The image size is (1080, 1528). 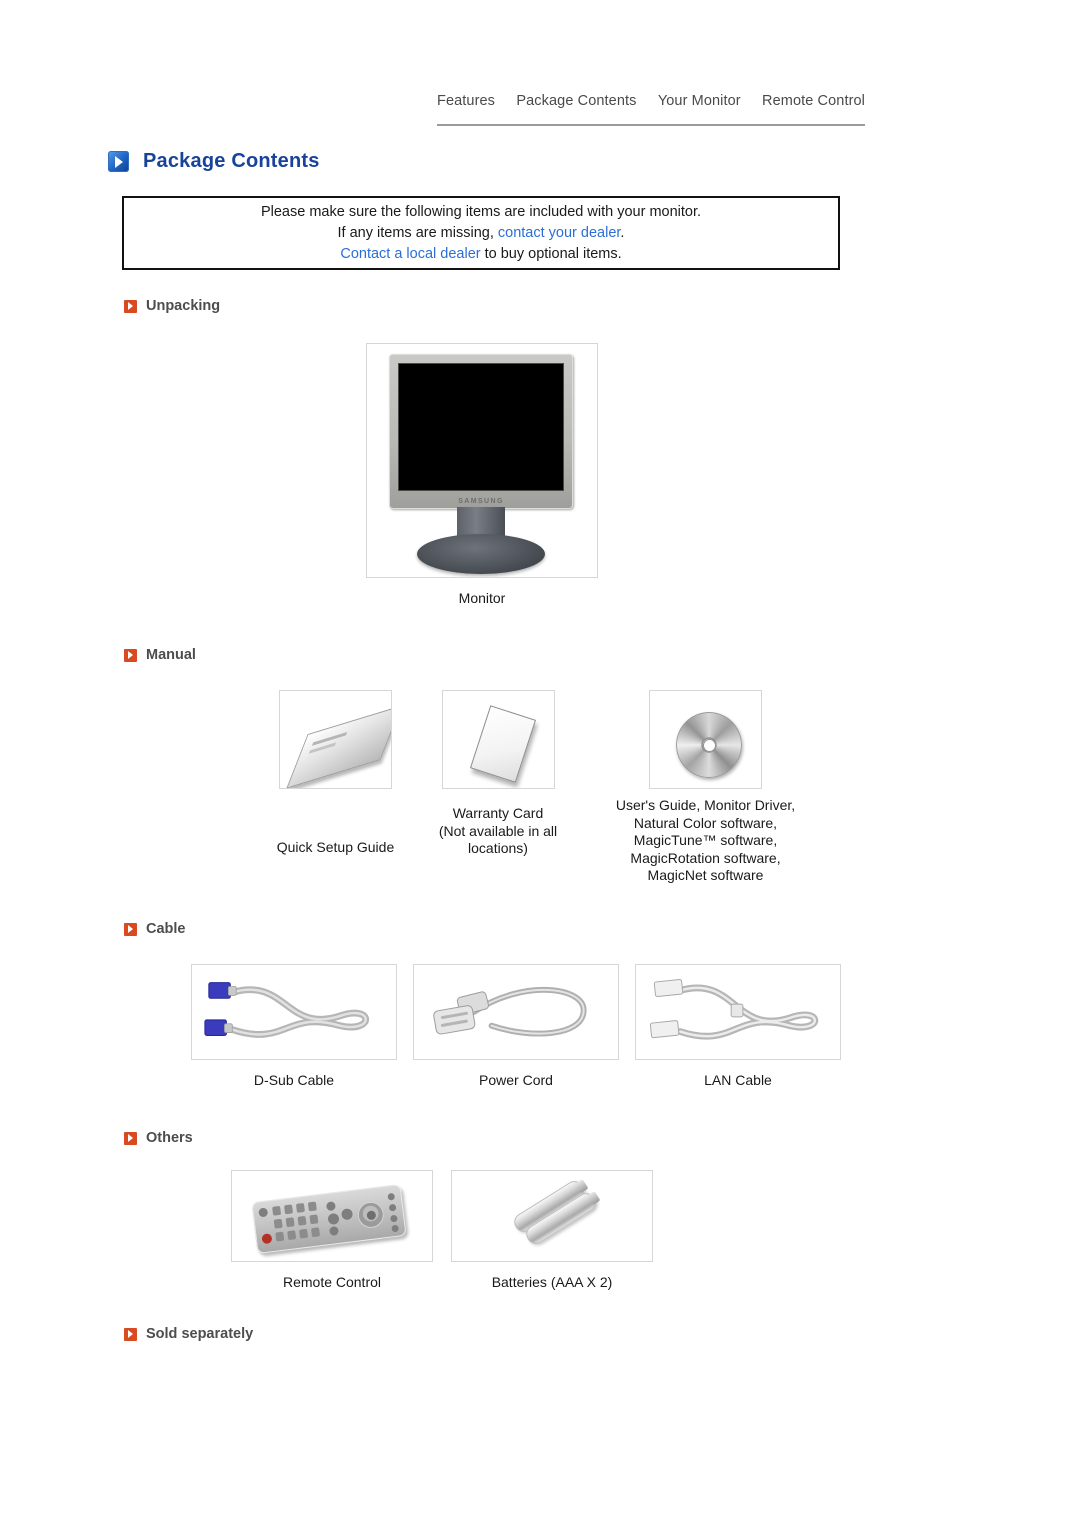 I want to click on section-header-sold-separately: Sold separately, so click(x=188, y=1334).